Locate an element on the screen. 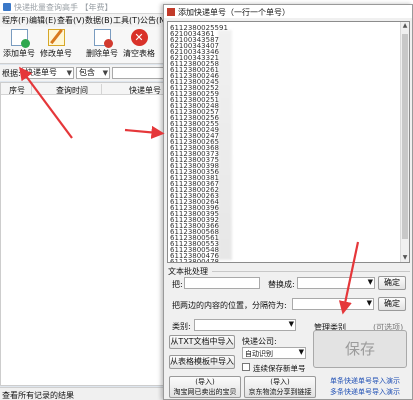 The image size is (413, 400). courier-value: 自动识别 is located at coordinates (259, 354).